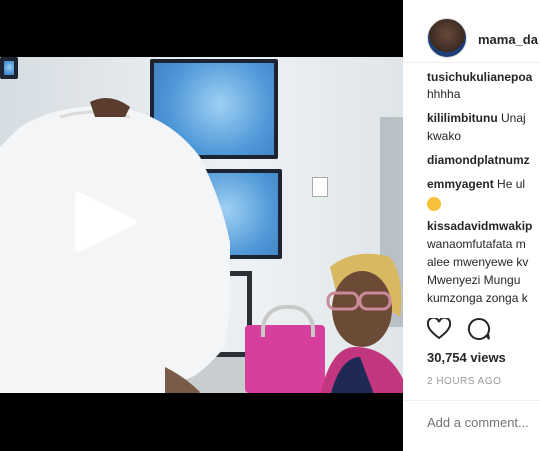  I want to click on add-comment-bar, so click(471, 425).